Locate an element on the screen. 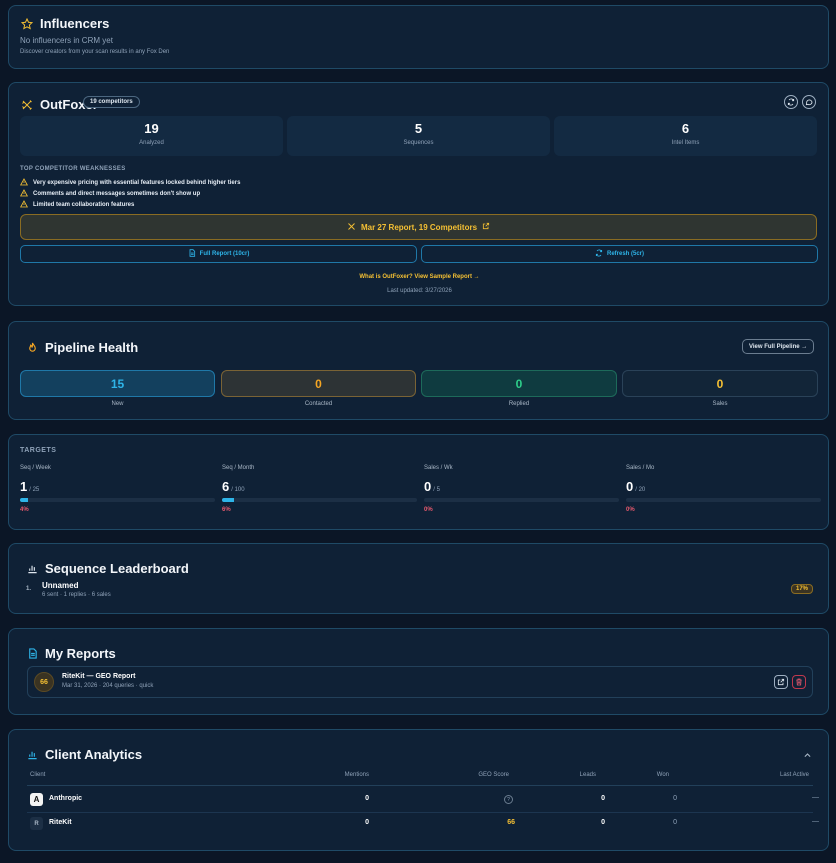  pipeline-stage-value: 15 is located at coordinates (117, 383).